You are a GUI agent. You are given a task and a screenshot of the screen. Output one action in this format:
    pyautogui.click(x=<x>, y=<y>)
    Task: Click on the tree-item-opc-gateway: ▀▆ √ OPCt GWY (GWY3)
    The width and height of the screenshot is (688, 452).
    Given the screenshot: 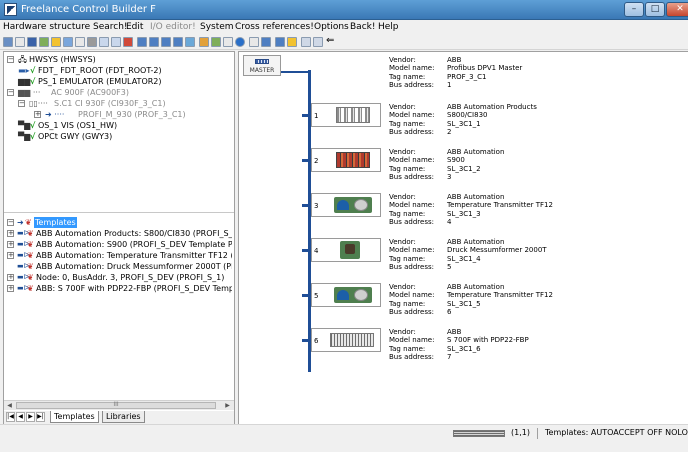 What is the action you would take?
    pyautogui.click(x=125, y=136)
    